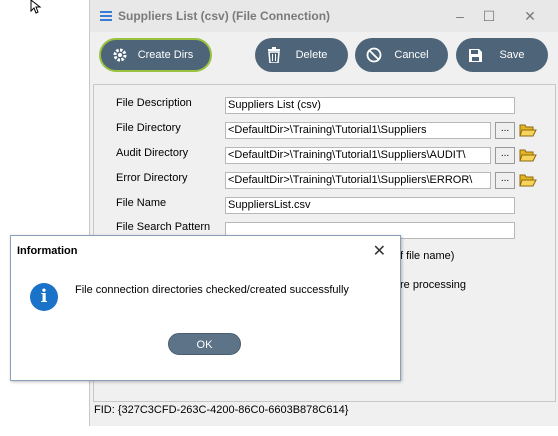 The width and height of the screenshot is (558, 436). I want to click on dialog-titlebar: Information ✕, so click(205, 251).